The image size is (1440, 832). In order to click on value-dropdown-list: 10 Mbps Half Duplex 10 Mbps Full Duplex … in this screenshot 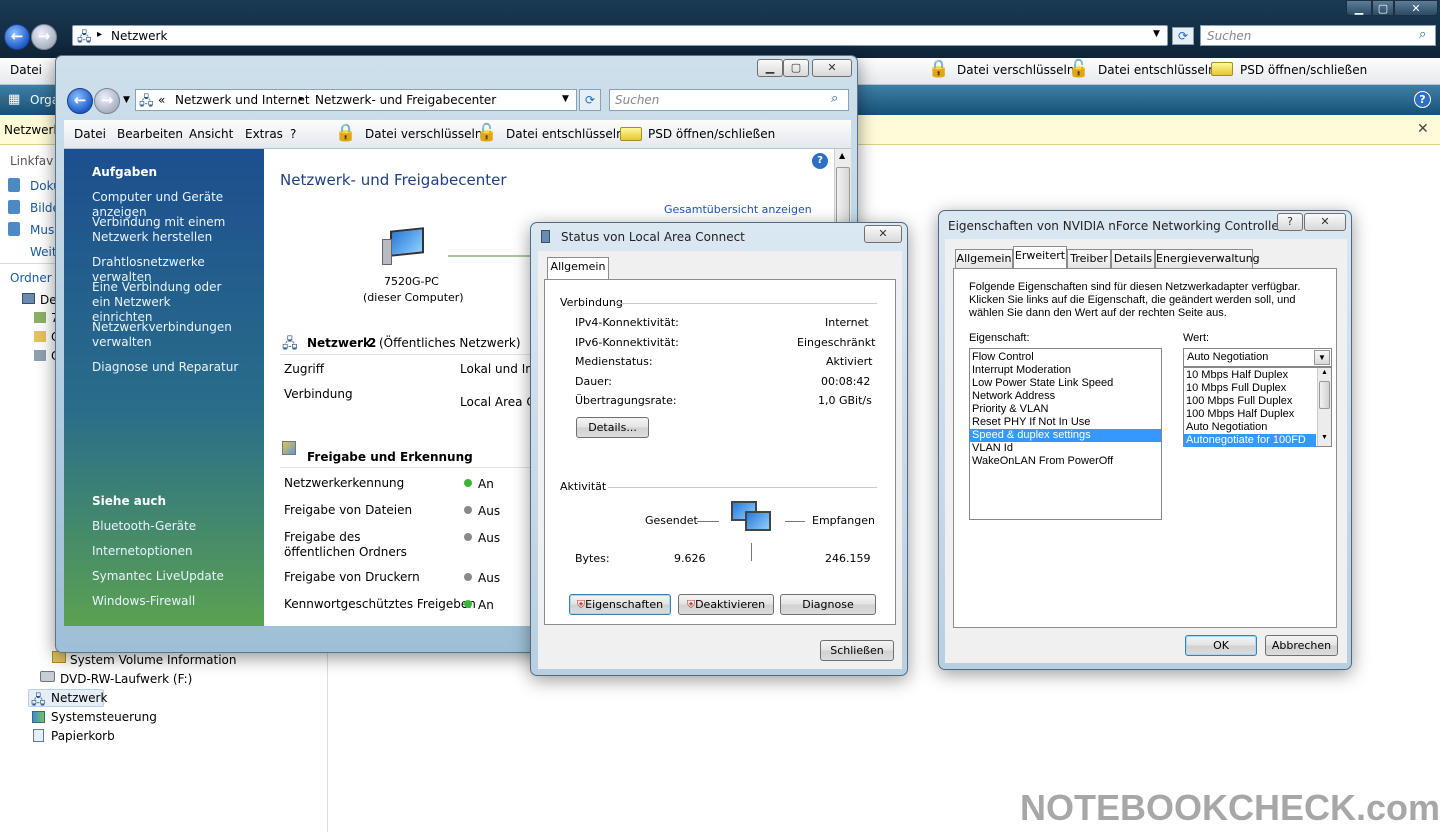, I will do `click(1257, 407)`.